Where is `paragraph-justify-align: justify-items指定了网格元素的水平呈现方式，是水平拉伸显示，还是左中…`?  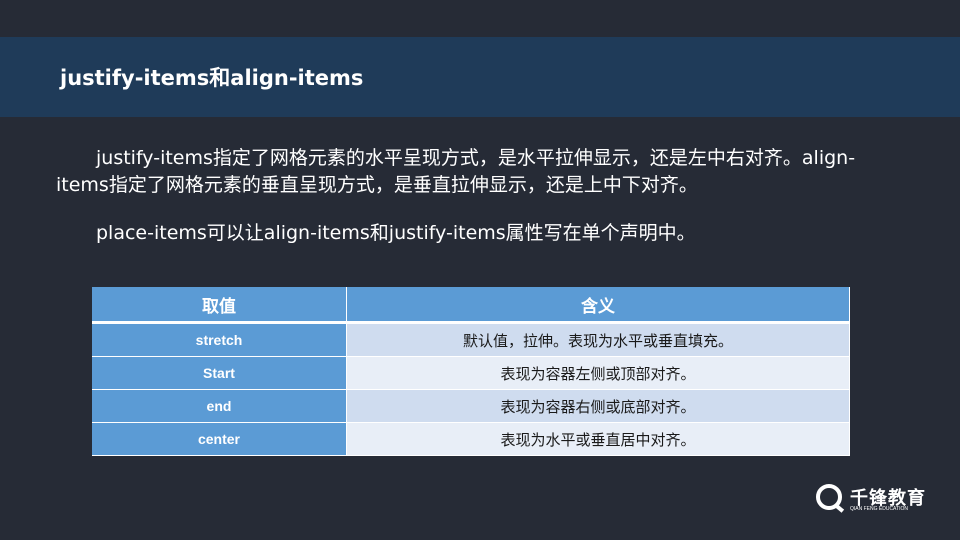
paragraph-justify-align: justify-items指定了网格元素的水平呈现方式，是水平拉伸显示，还是左中… is located at coordinates (466, 172).